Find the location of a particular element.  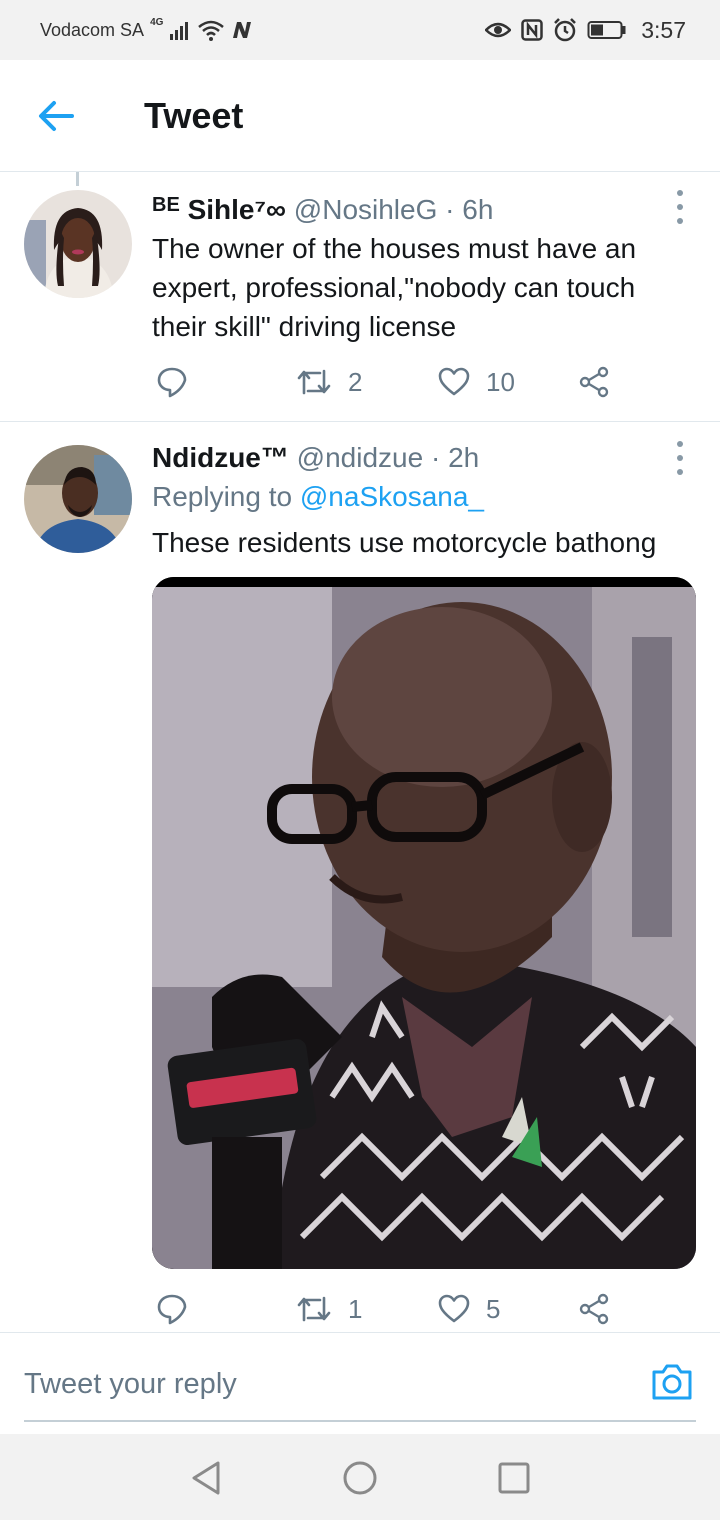

like-count: 5 is located at coordinates (493, 1308).